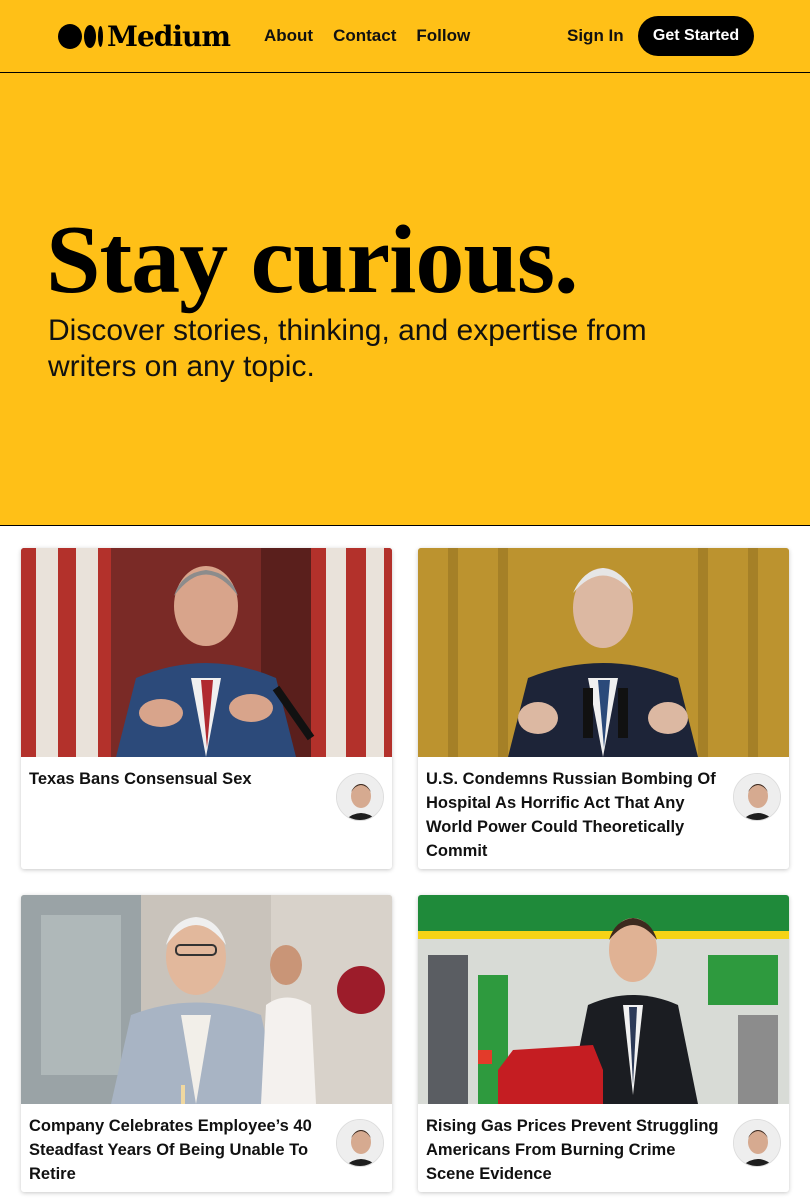  What do you see at coordinates (179, 779) in the screenshot?
I see `article-title: Texas Bans Consensual Sex` at bounding box center [179, 779].